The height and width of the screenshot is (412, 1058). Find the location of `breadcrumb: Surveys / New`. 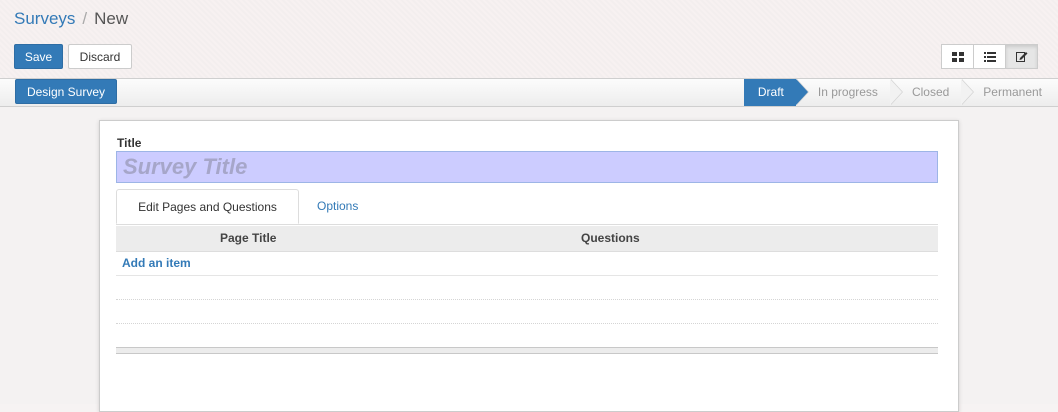

breadcrumb: Surveys / New is located at coordinates (71, 19).